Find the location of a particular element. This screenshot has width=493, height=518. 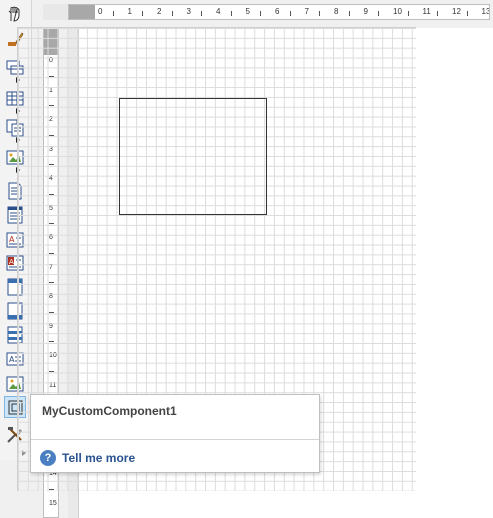

ruler-number: 13 is located at coordinates (485, 11).